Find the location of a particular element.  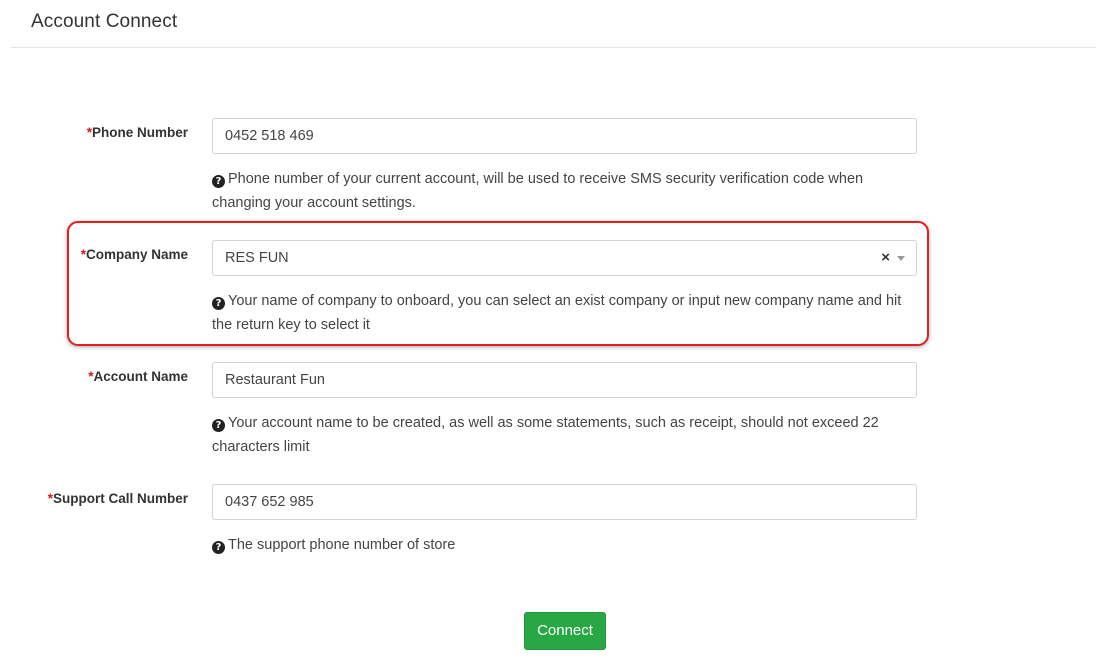

company-name-label: *Company Name is located at coordinates (134, 254).